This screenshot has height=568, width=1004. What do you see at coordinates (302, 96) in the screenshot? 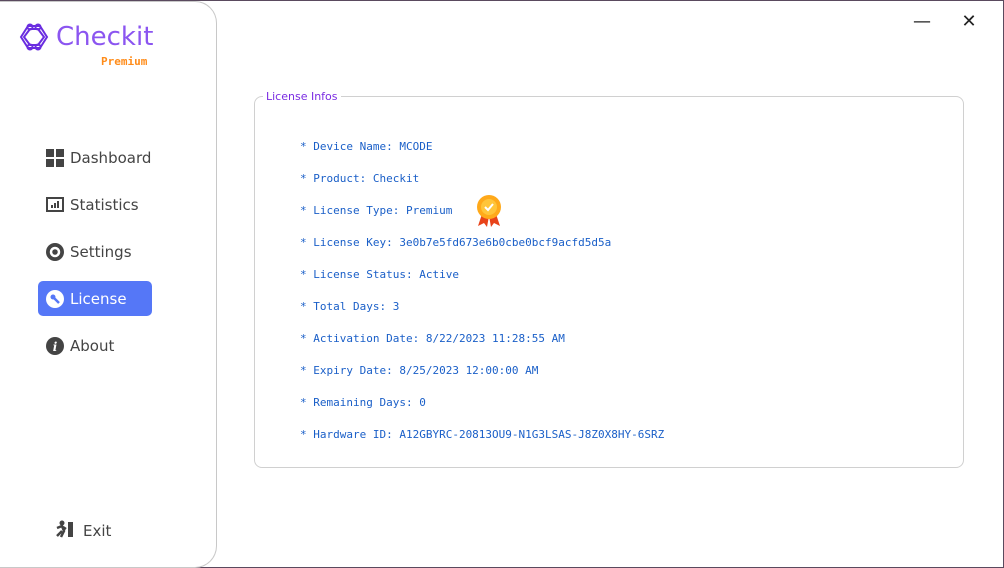
I see `panel-title: License Infos` at bounding box center [302, 96].